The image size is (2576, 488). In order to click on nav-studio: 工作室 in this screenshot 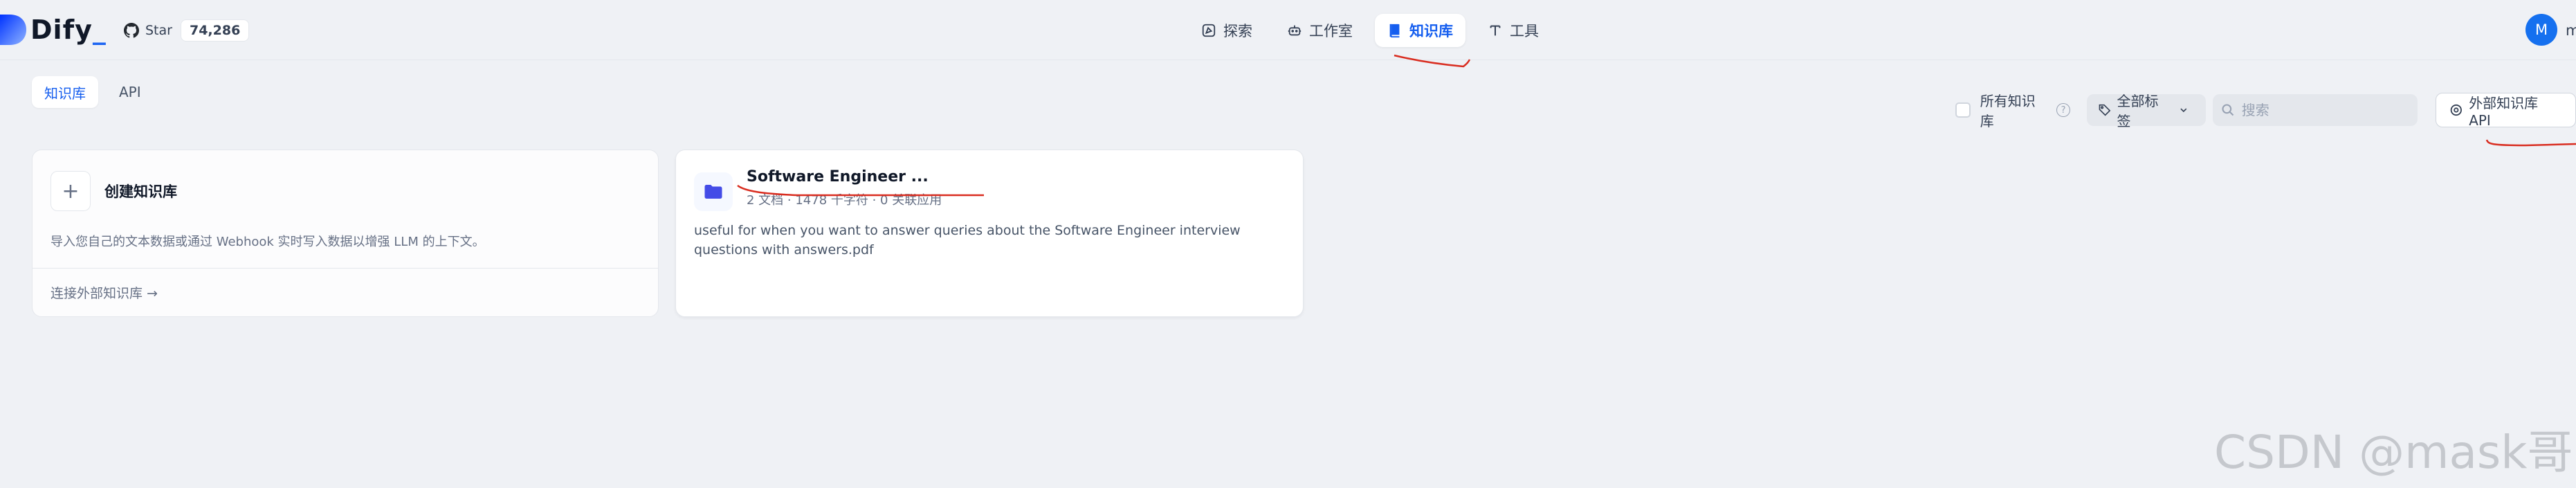, I will do `click(1320, 30)`.